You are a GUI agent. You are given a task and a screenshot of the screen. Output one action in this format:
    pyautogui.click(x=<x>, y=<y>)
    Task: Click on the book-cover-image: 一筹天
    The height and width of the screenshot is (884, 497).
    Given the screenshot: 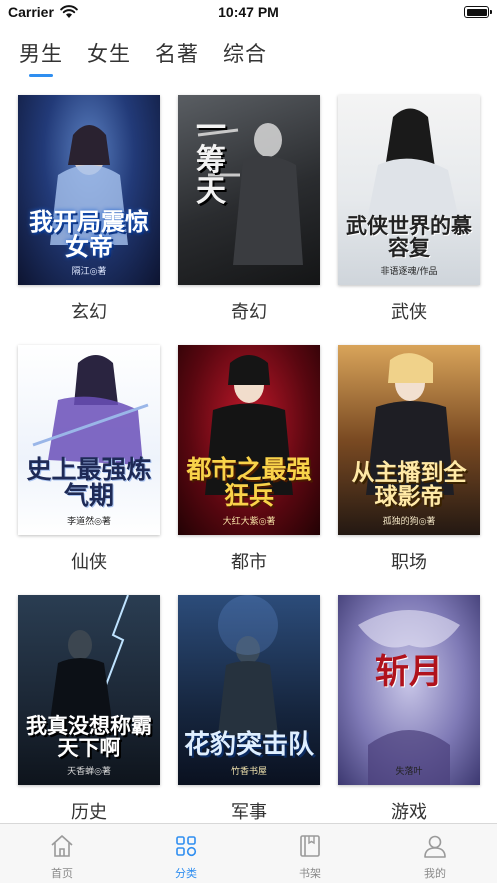 What is the action you would take?
    pyautogui.click(x=249, y=190)
    